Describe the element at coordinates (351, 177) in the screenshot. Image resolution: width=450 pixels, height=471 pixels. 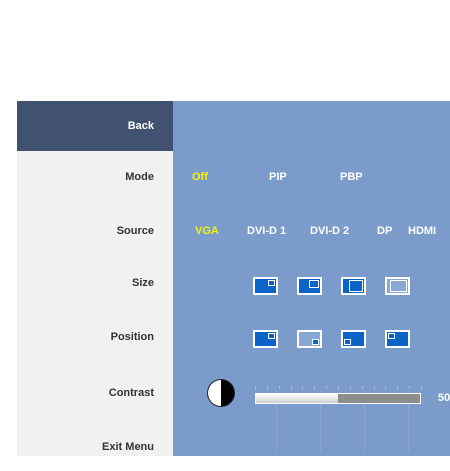
I see `mode-option-pbp: PBP` at that location.